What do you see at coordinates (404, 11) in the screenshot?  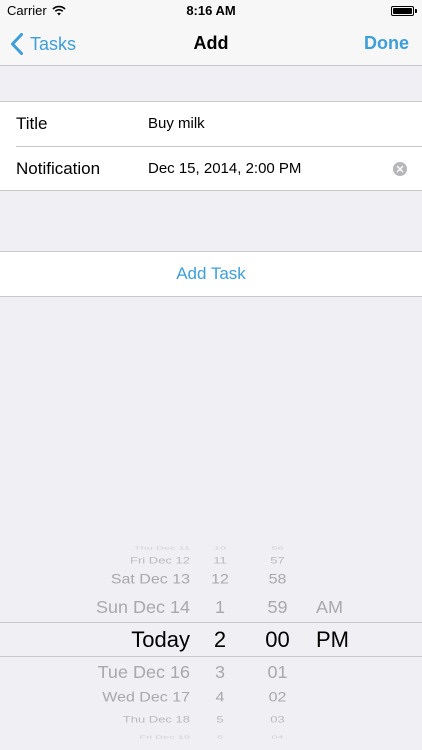 I see `battery-icon` at bounding box center [404, 11].